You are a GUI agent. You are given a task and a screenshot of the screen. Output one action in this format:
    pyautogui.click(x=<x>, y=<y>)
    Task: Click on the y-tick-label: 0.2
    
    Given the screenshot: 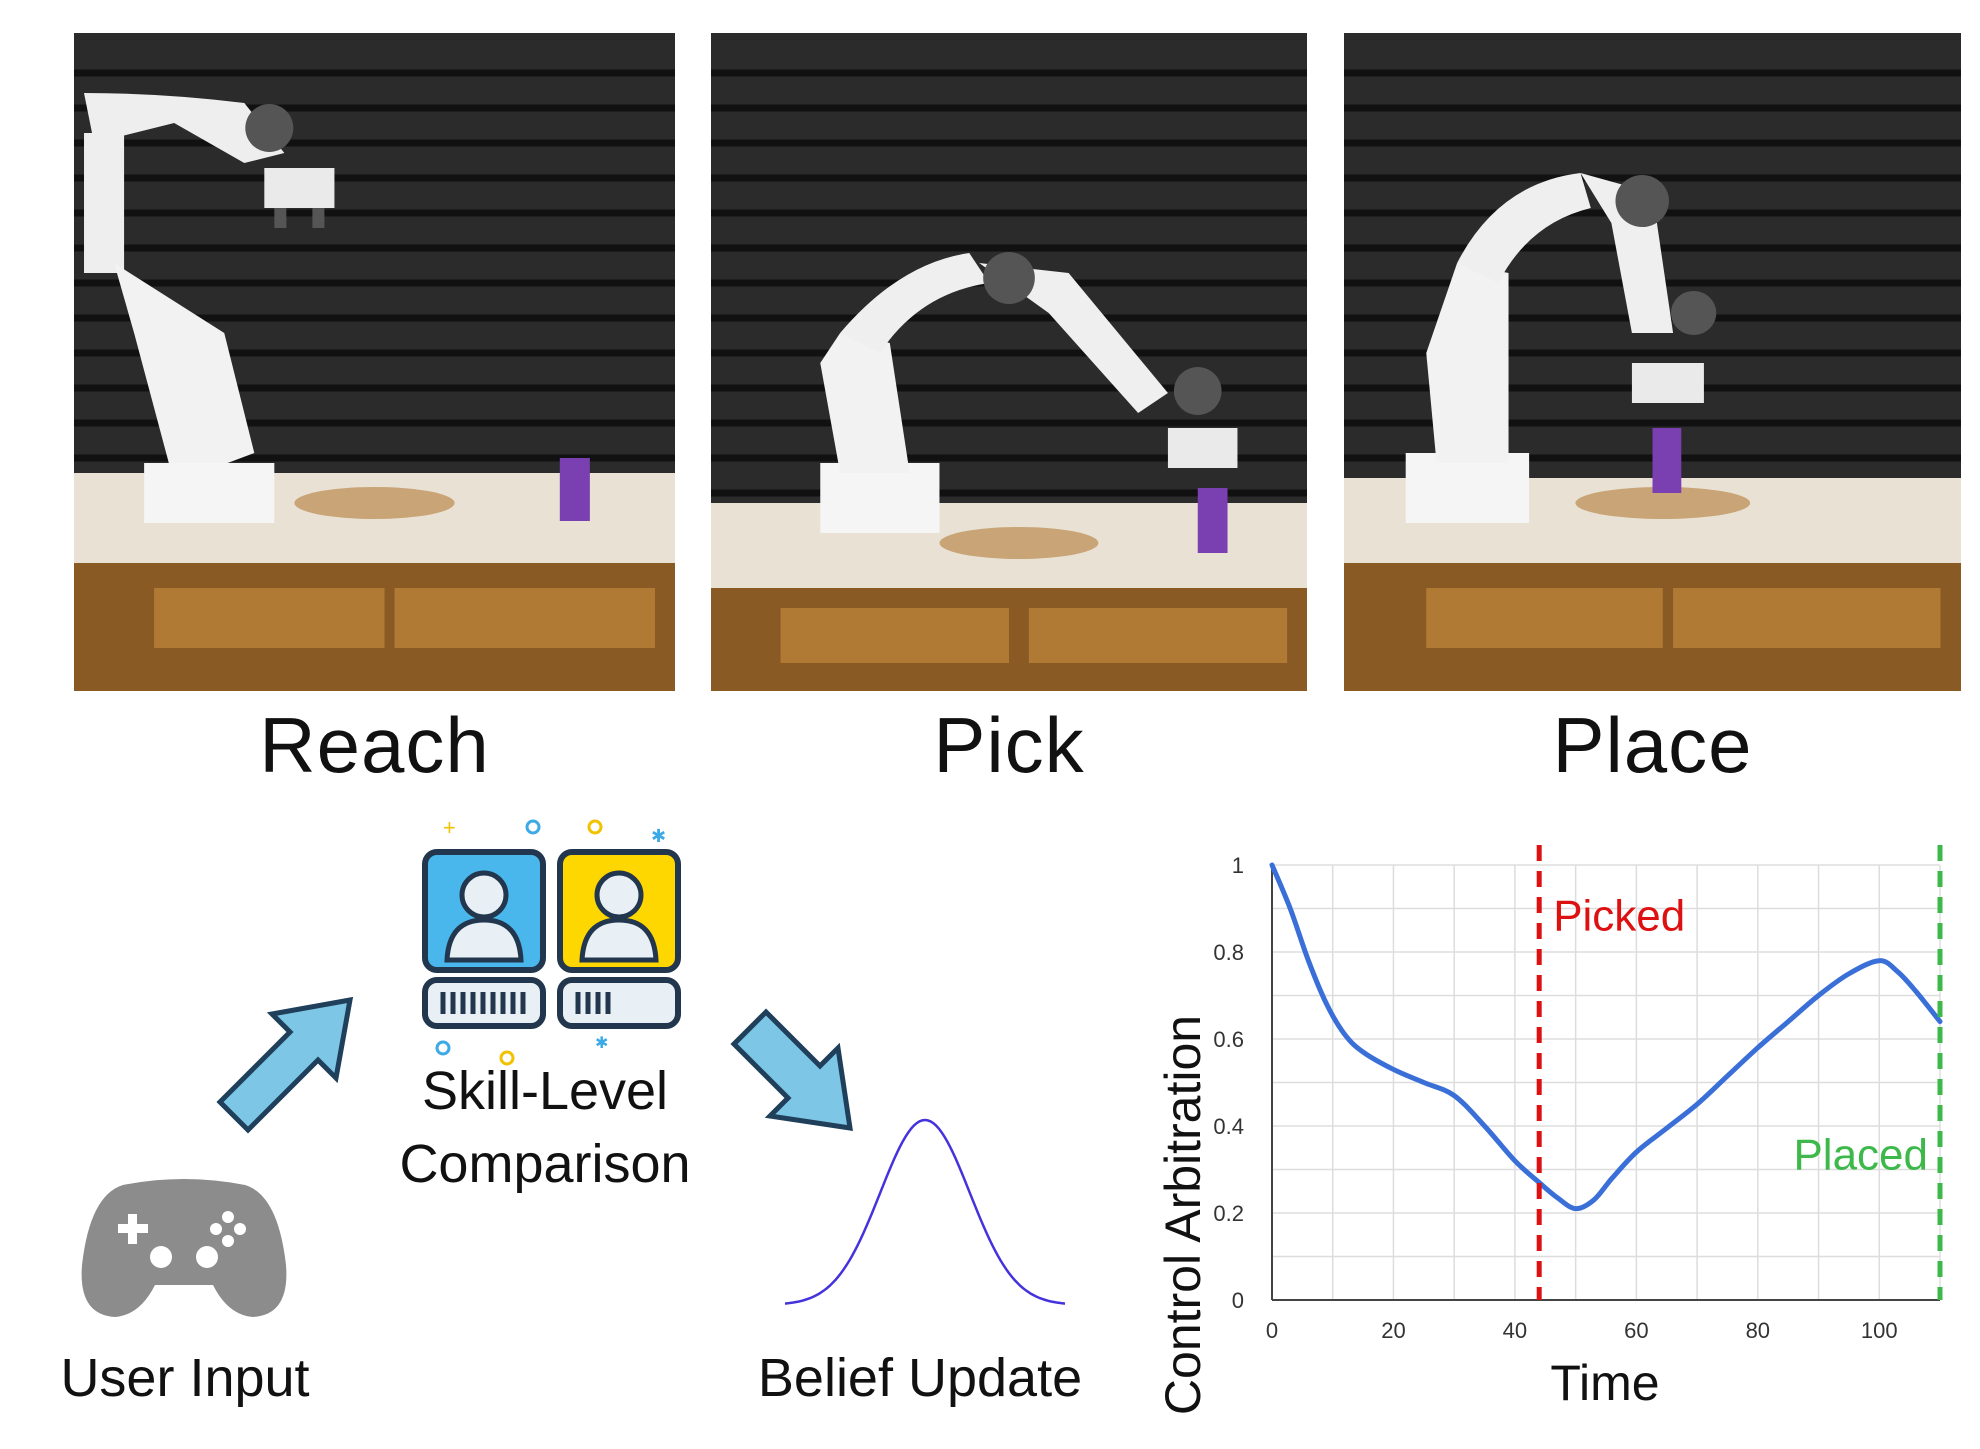 What is the action you would take?
    pyautogui.click(x=1228, y=1213)
    